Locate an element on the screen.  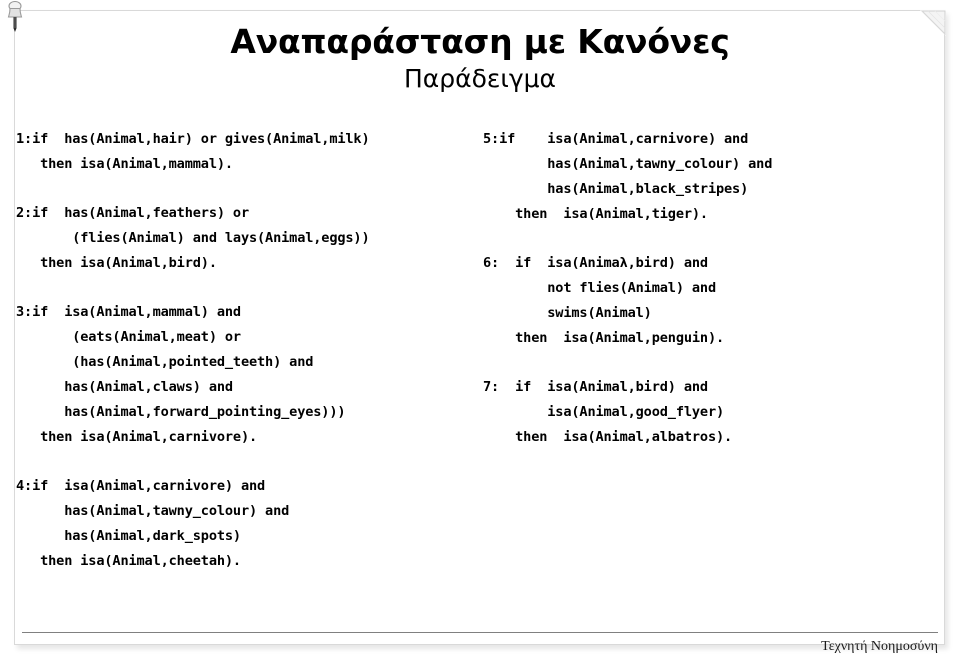
rule-line: (has(Animal,pointed_teeth) and is located at coordinates (165, 362).